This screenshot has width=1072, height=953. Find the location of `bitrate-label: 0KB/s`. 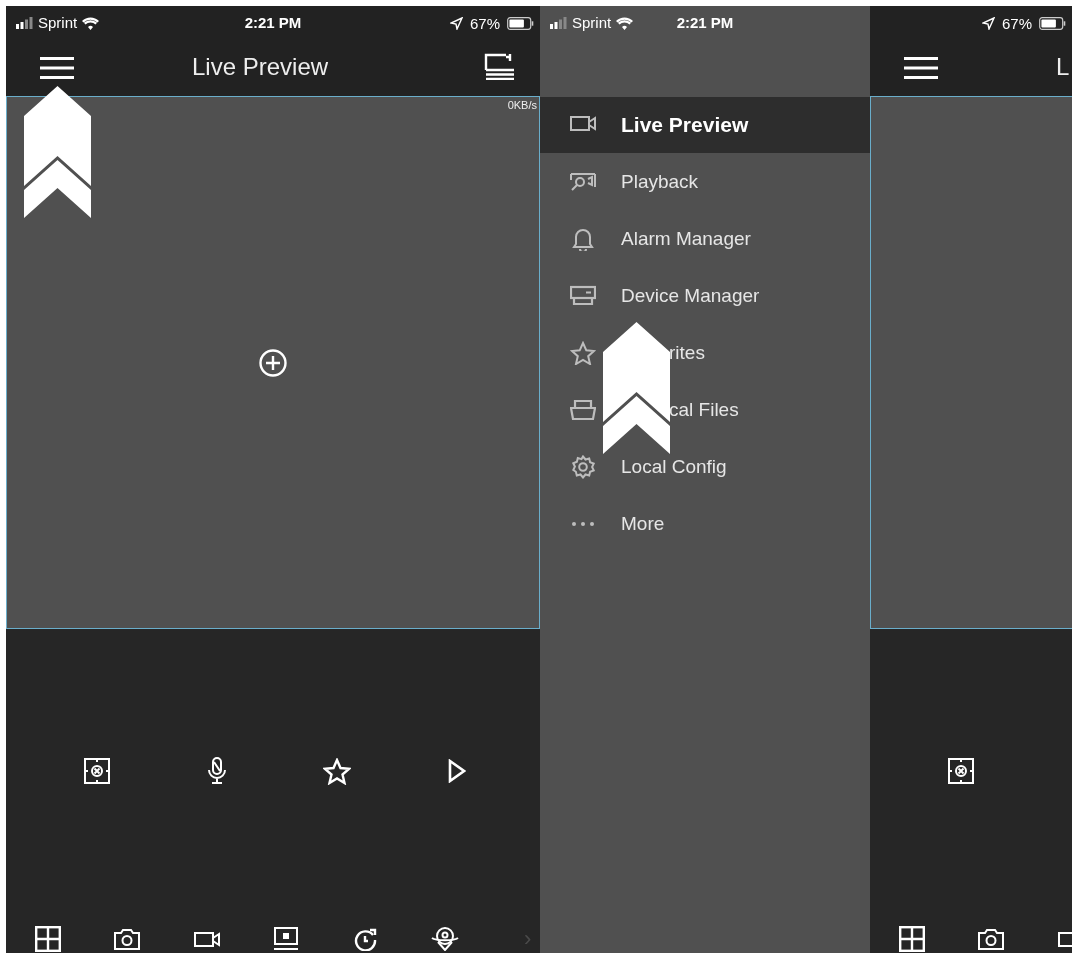

bitrate-label: 0KB/s is located at coordinates (522, 105).